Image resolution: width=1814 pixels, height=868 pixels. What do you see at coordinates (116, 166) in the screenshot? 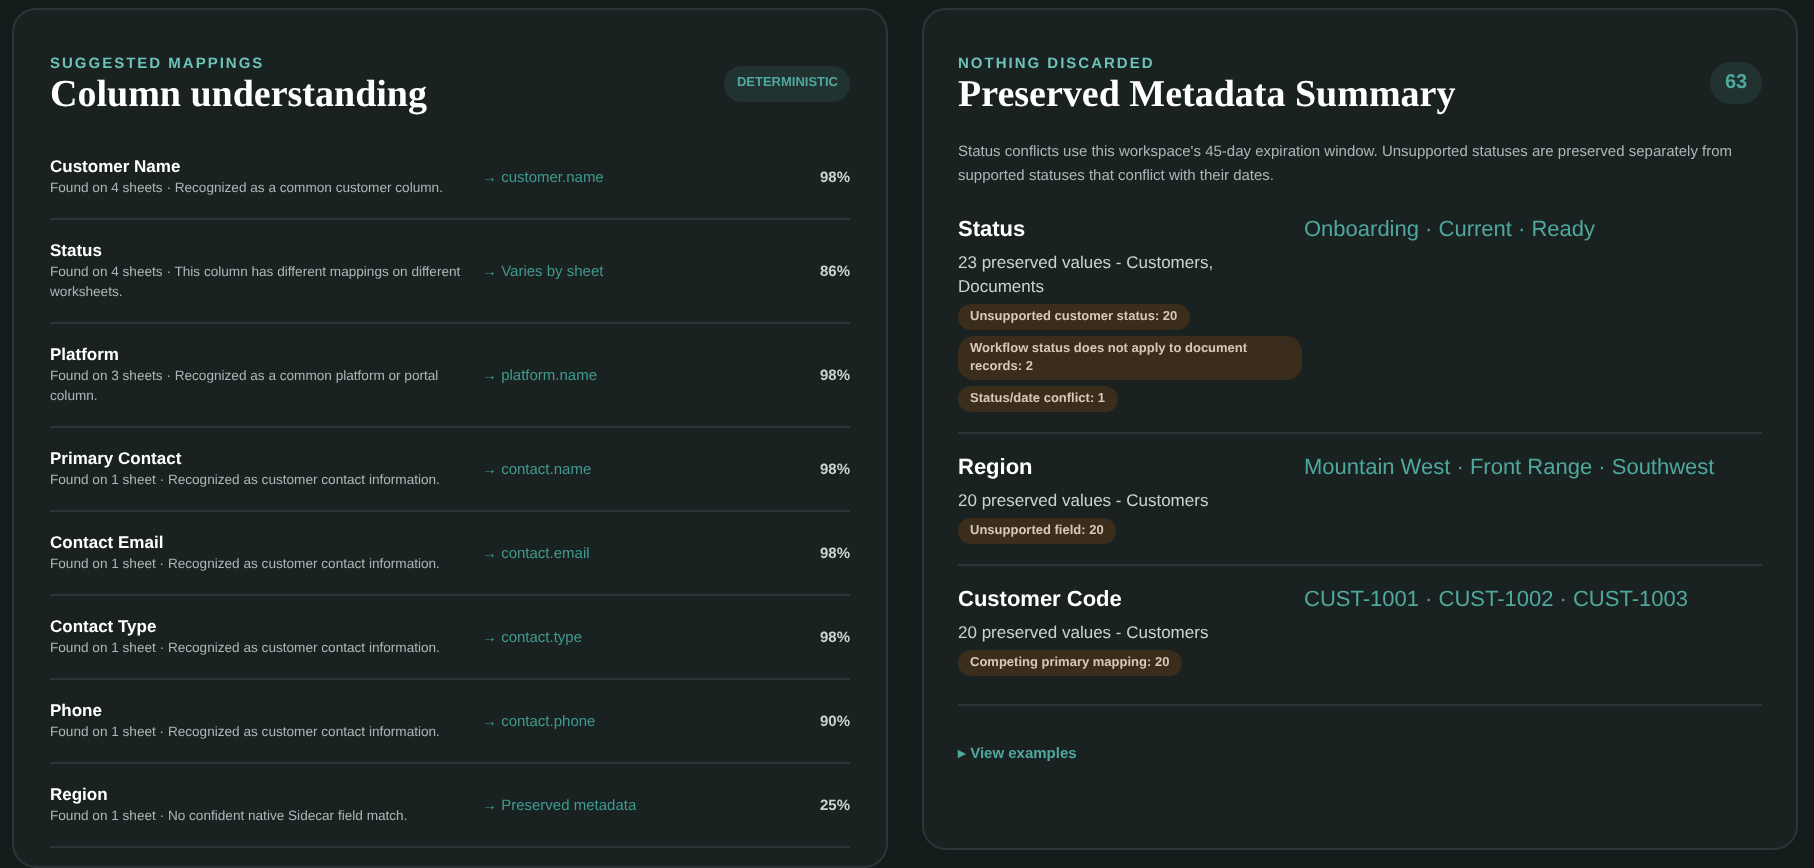
I see `column-name: Customer Name` at bounding box center [116, 166].